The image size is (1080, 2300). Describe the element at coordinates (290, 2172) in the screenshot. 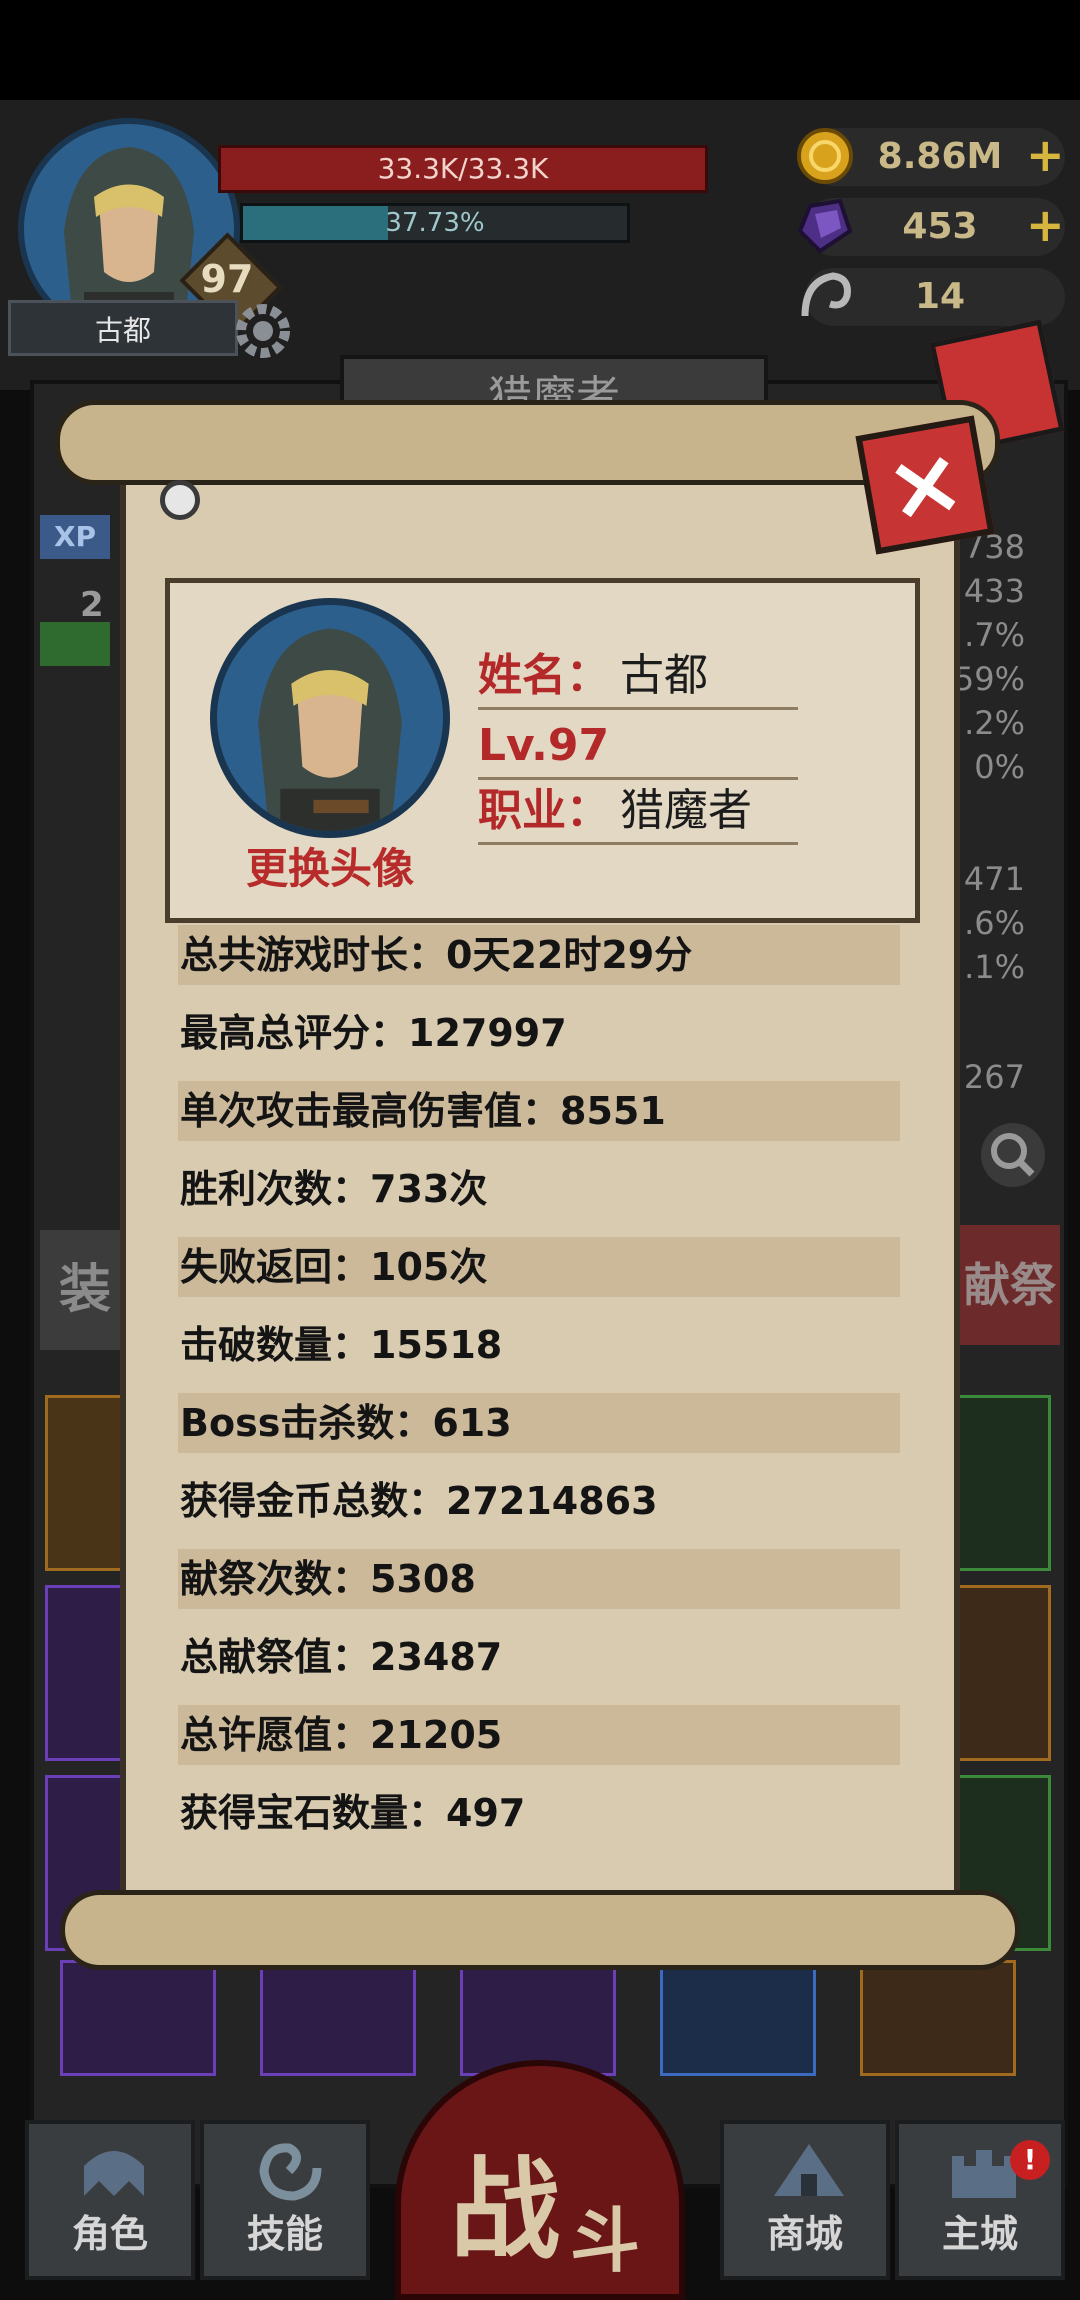

I see `swirl-icon` at that location.